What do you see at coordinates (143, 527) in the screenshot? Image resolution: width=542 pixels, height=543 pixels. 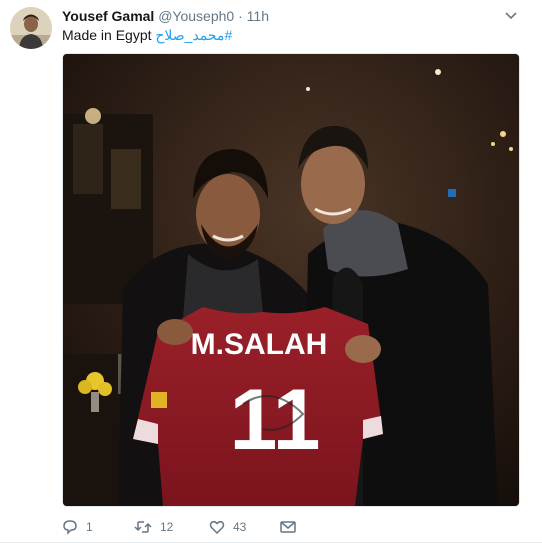 I see `retweet-icon` at bounding box center [143, 527].